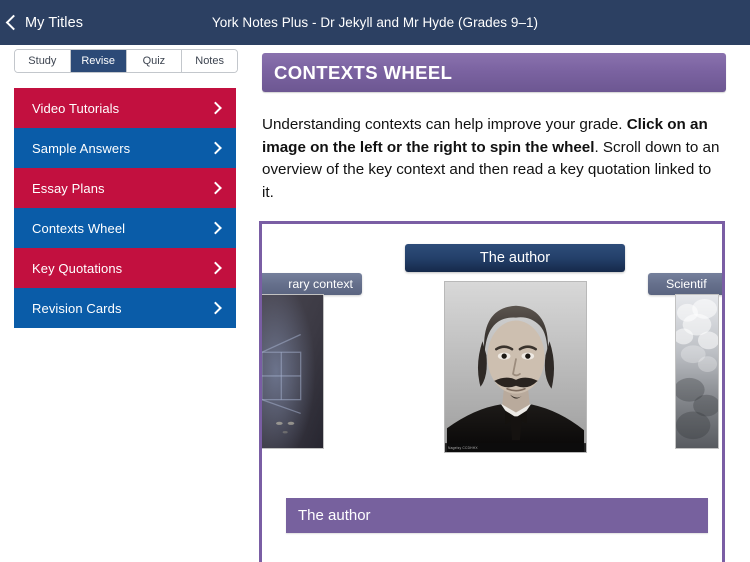 The height and width of the screenshot is (562, 750). I want to click on tab-notes: Notes, so click(209, 61).